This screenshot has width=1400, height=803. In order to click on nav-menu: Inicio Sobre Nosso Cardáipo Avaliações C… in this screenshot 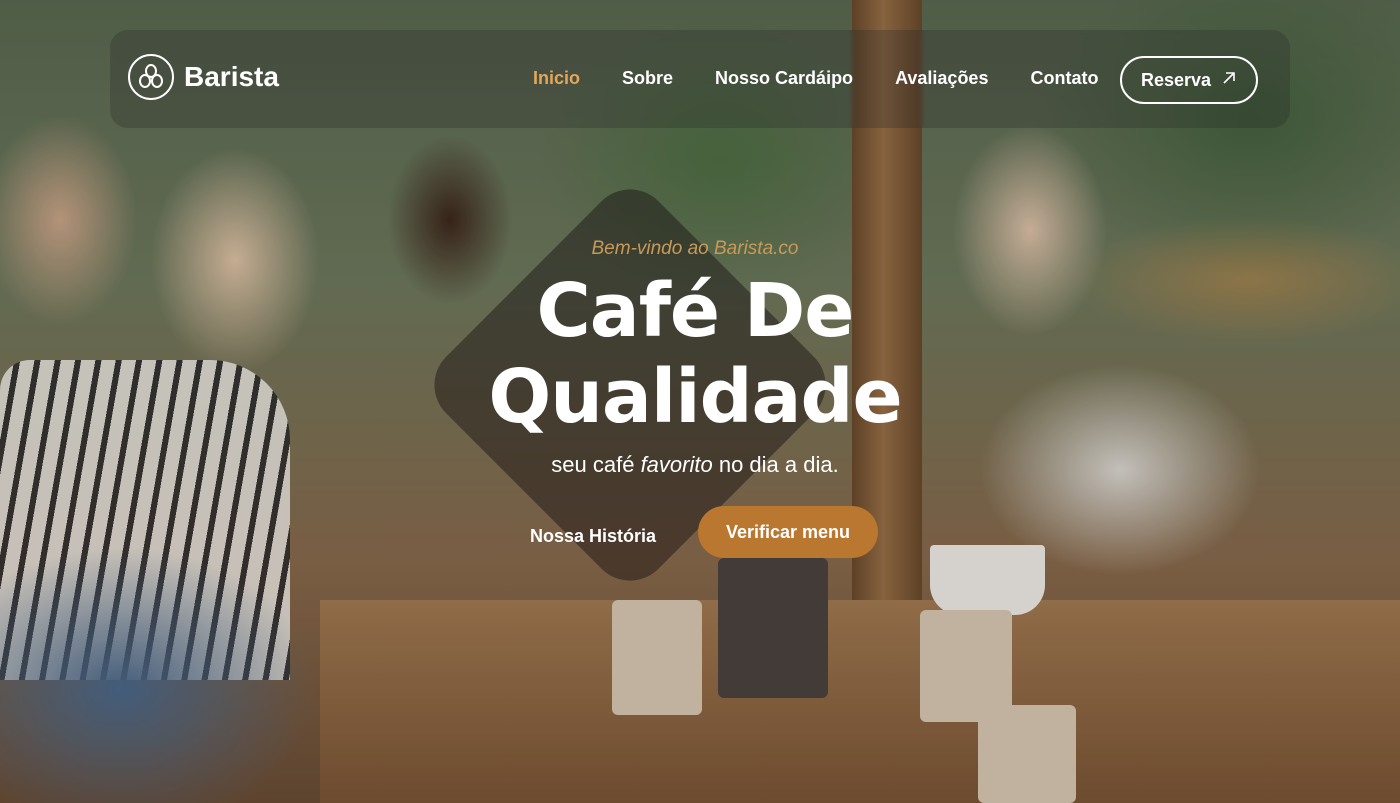, I will do `click(836, 78)`.